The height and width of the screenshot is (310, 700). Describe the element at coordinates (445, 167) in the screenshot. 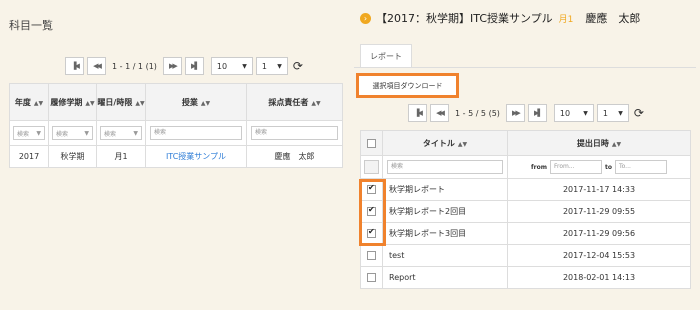

I see `title-search-input: 検索` at that location.